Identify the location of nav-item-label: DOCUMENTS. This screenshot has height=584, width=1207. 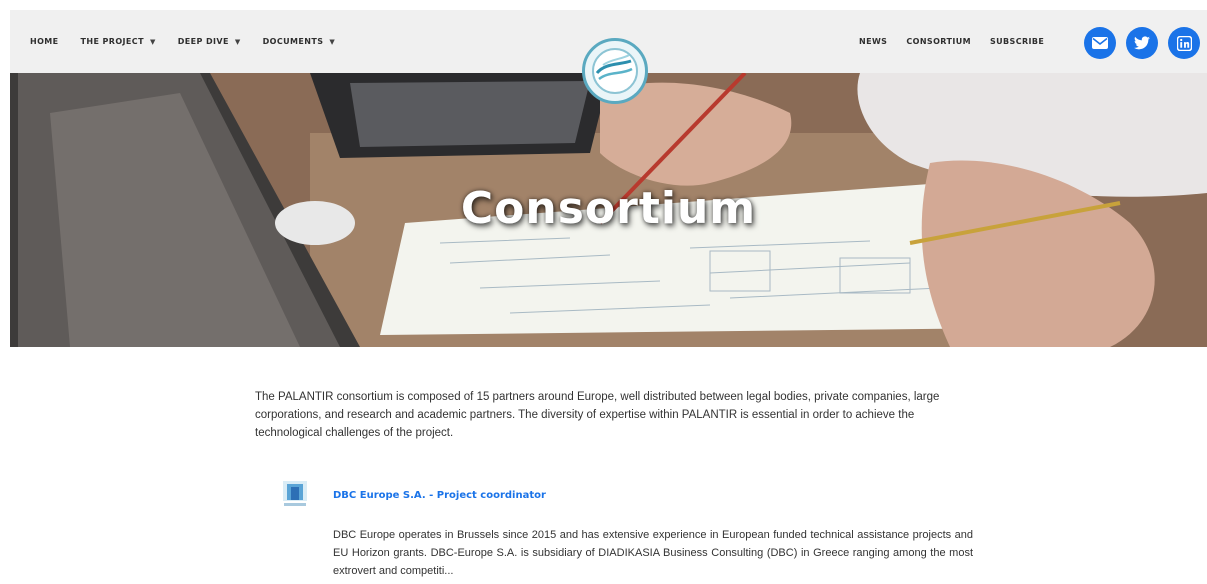
(293, 41).